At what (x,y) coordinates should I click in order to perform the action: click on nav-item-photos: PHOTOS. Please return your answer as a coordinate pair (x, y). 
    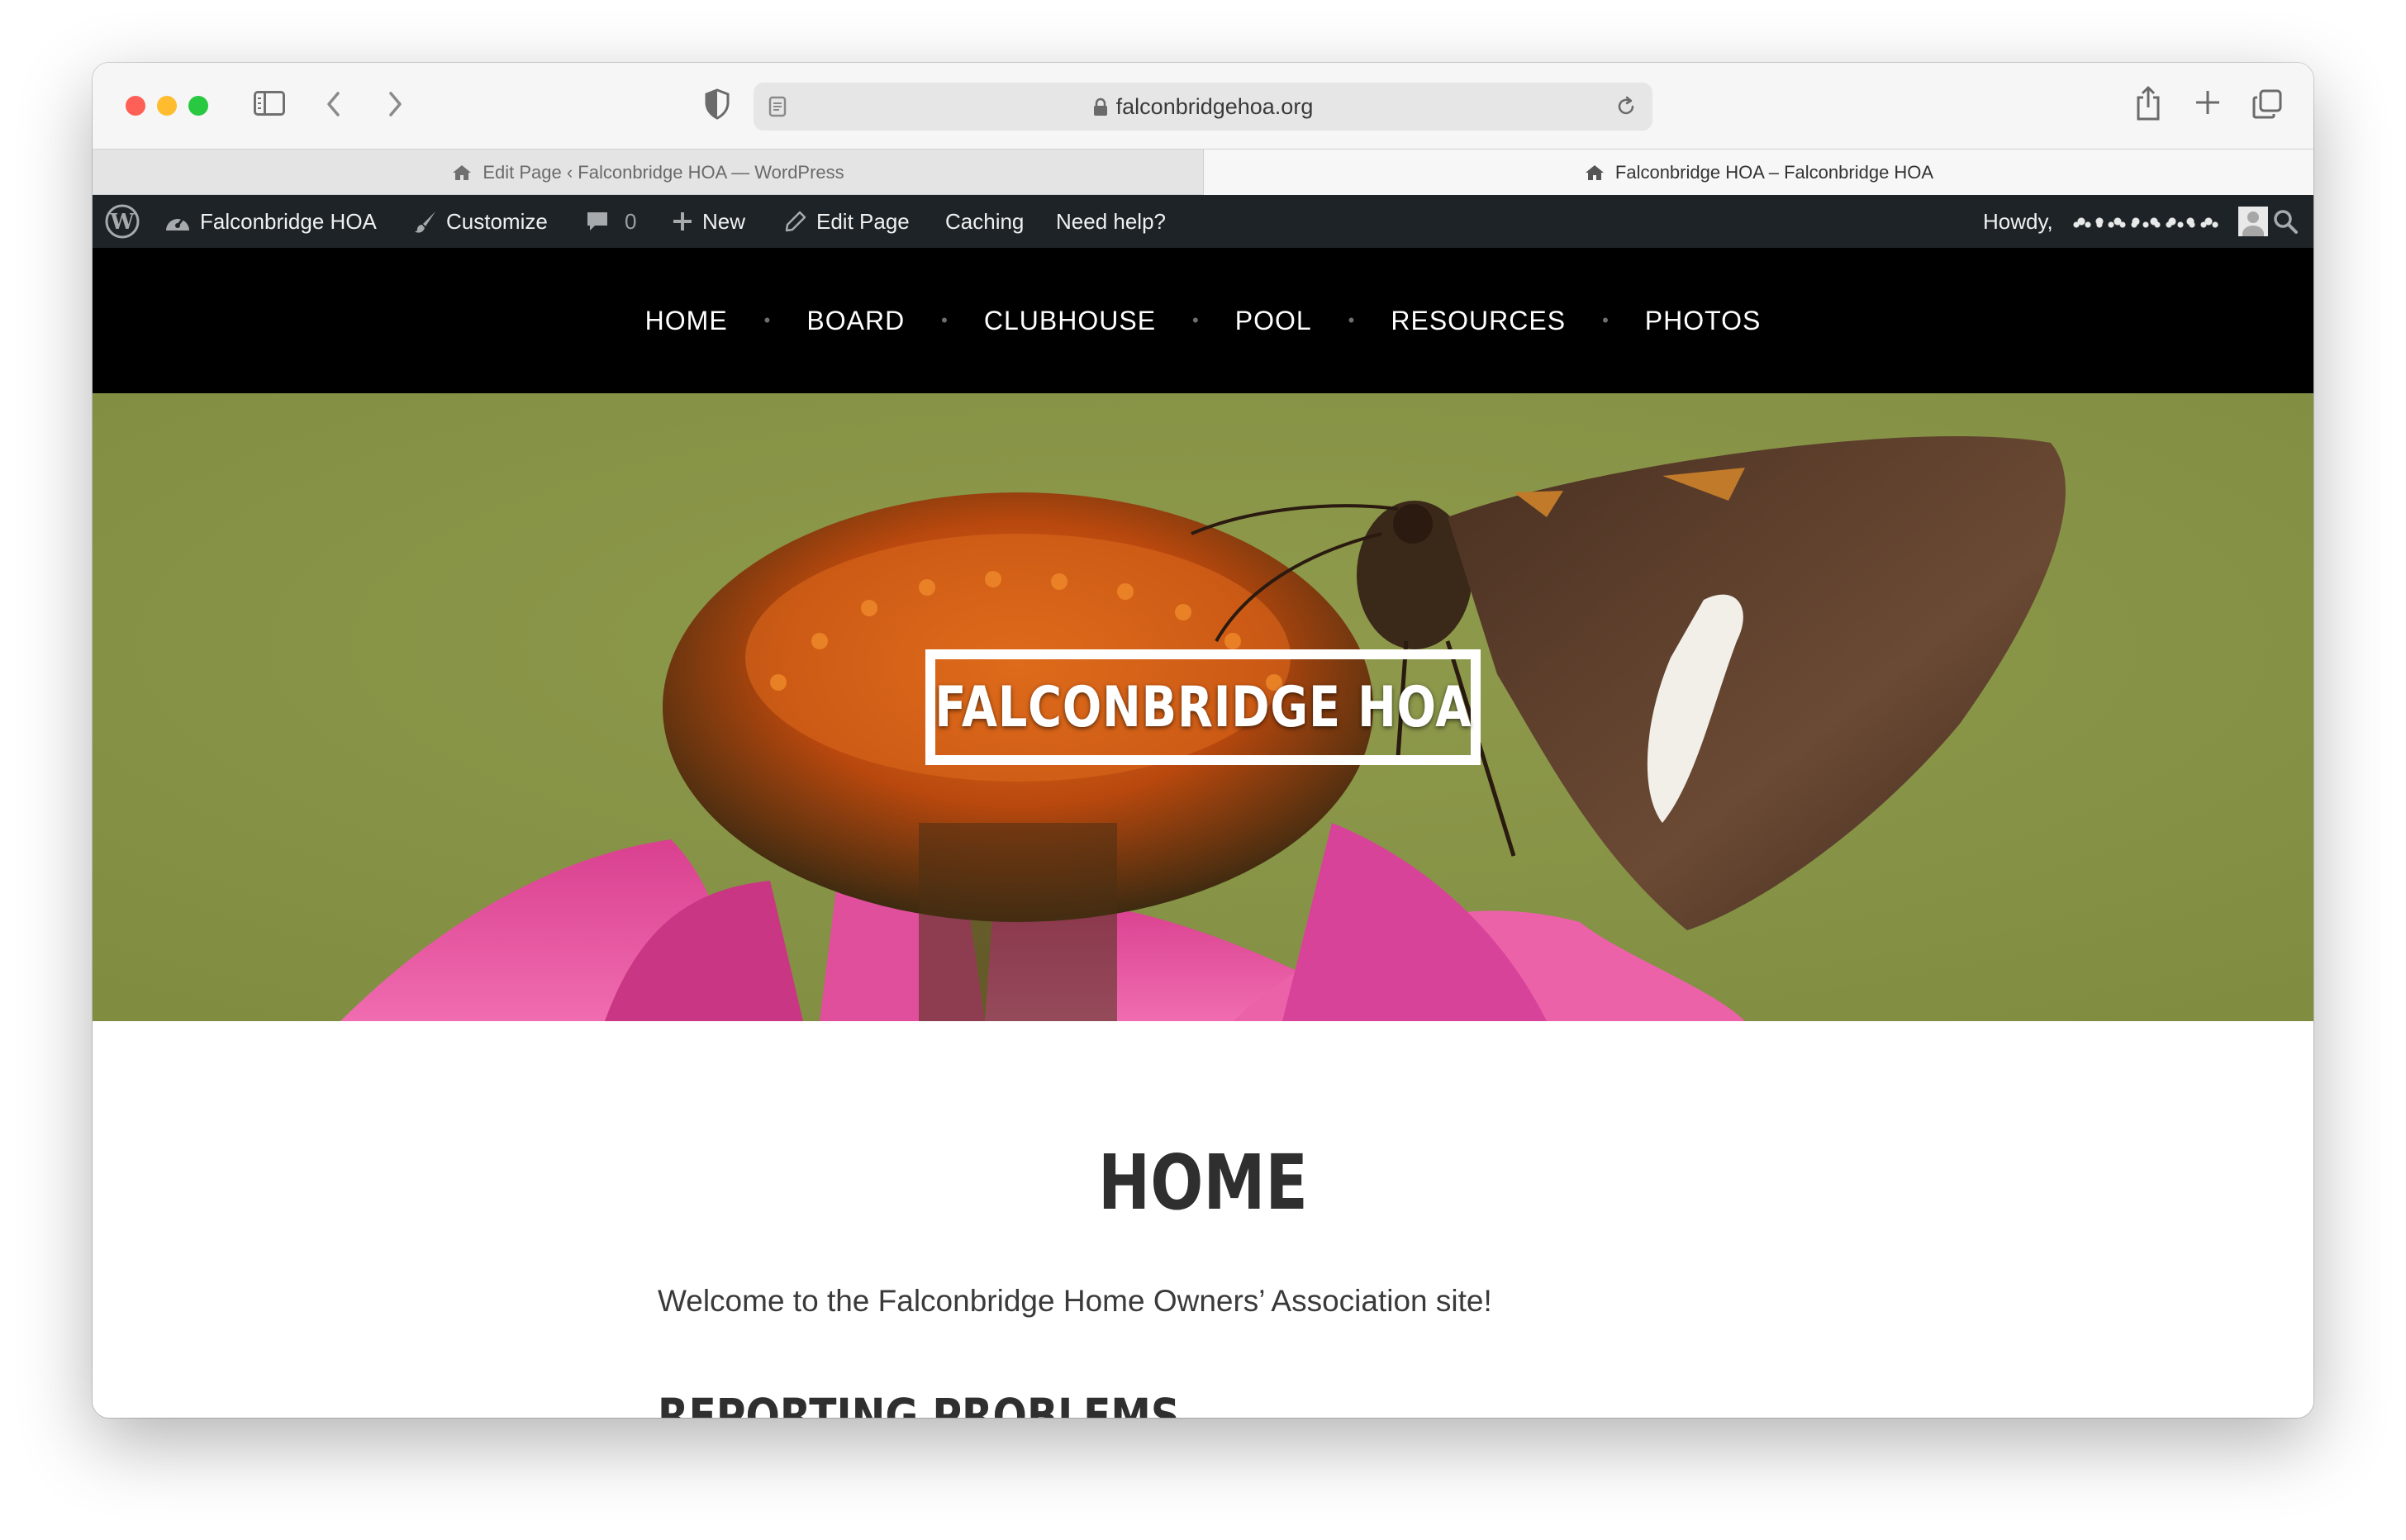
    Looking at the image, I should click on (1703, 321).